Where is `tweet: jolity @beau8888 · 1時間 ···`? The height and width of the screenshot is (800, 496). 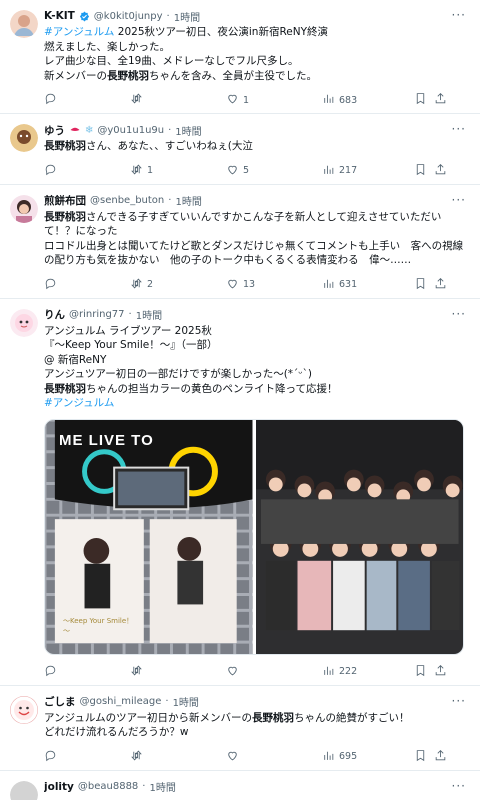
tweet: jolity @beau8888 · 1時間 ··· is located at coordinates (240, 785).